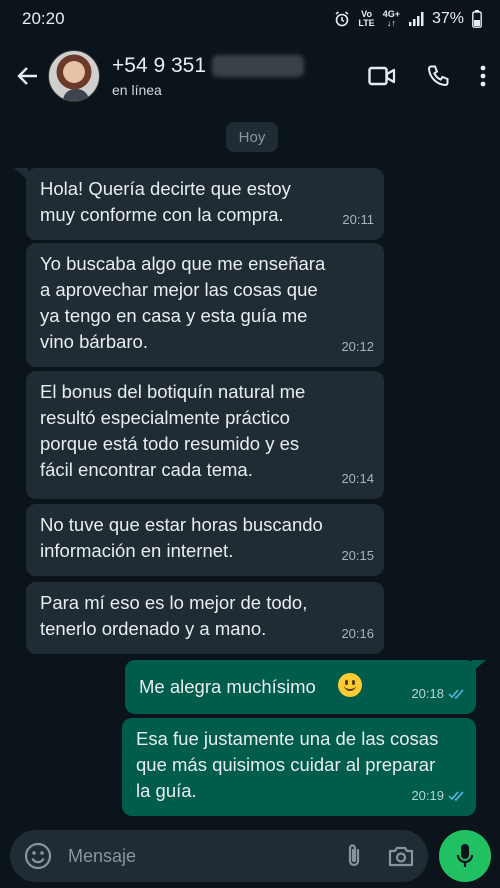 The width and height of the screenshot is (500, 888). What do you see at coordinates (162, 214) in the screenshot?
I see `message-line: muy conforme con la compra.` at bounding box center [162, 214].